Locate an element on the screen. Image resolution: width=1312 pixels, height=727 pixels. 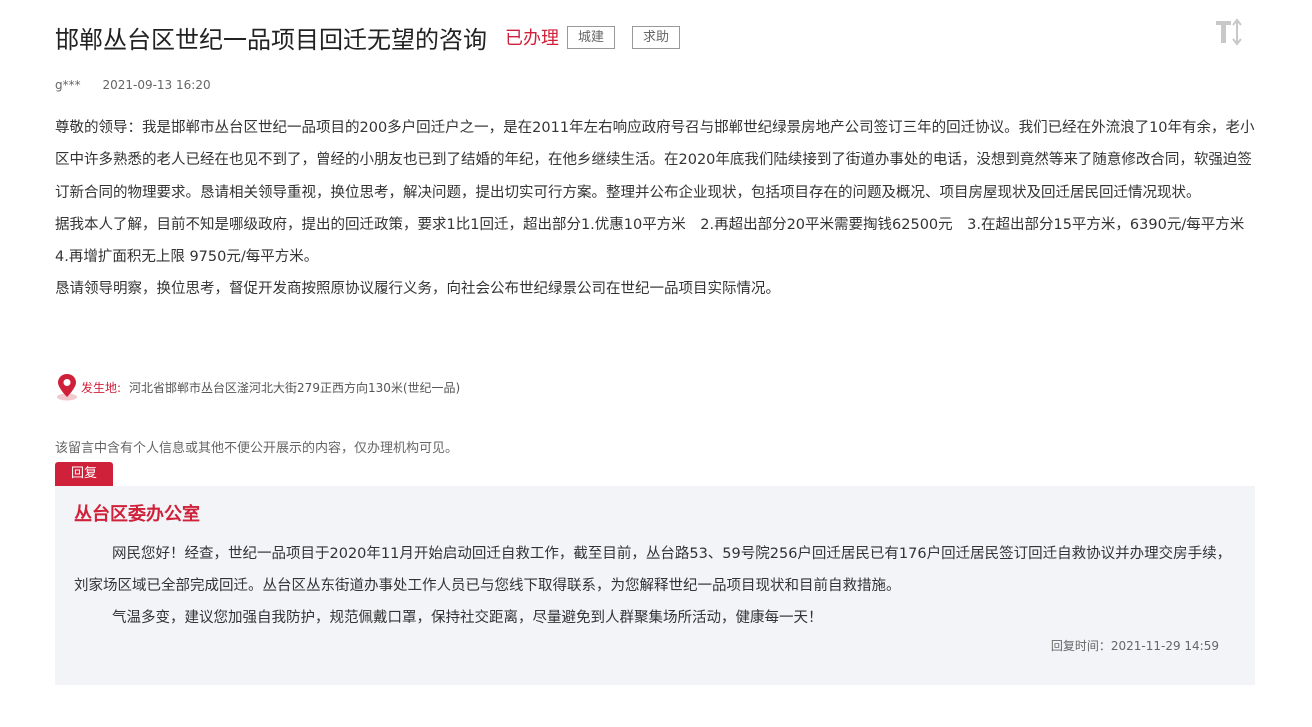
message-meta: g*** 2021-09-13 16:20 is located at coordinates (133, 85).